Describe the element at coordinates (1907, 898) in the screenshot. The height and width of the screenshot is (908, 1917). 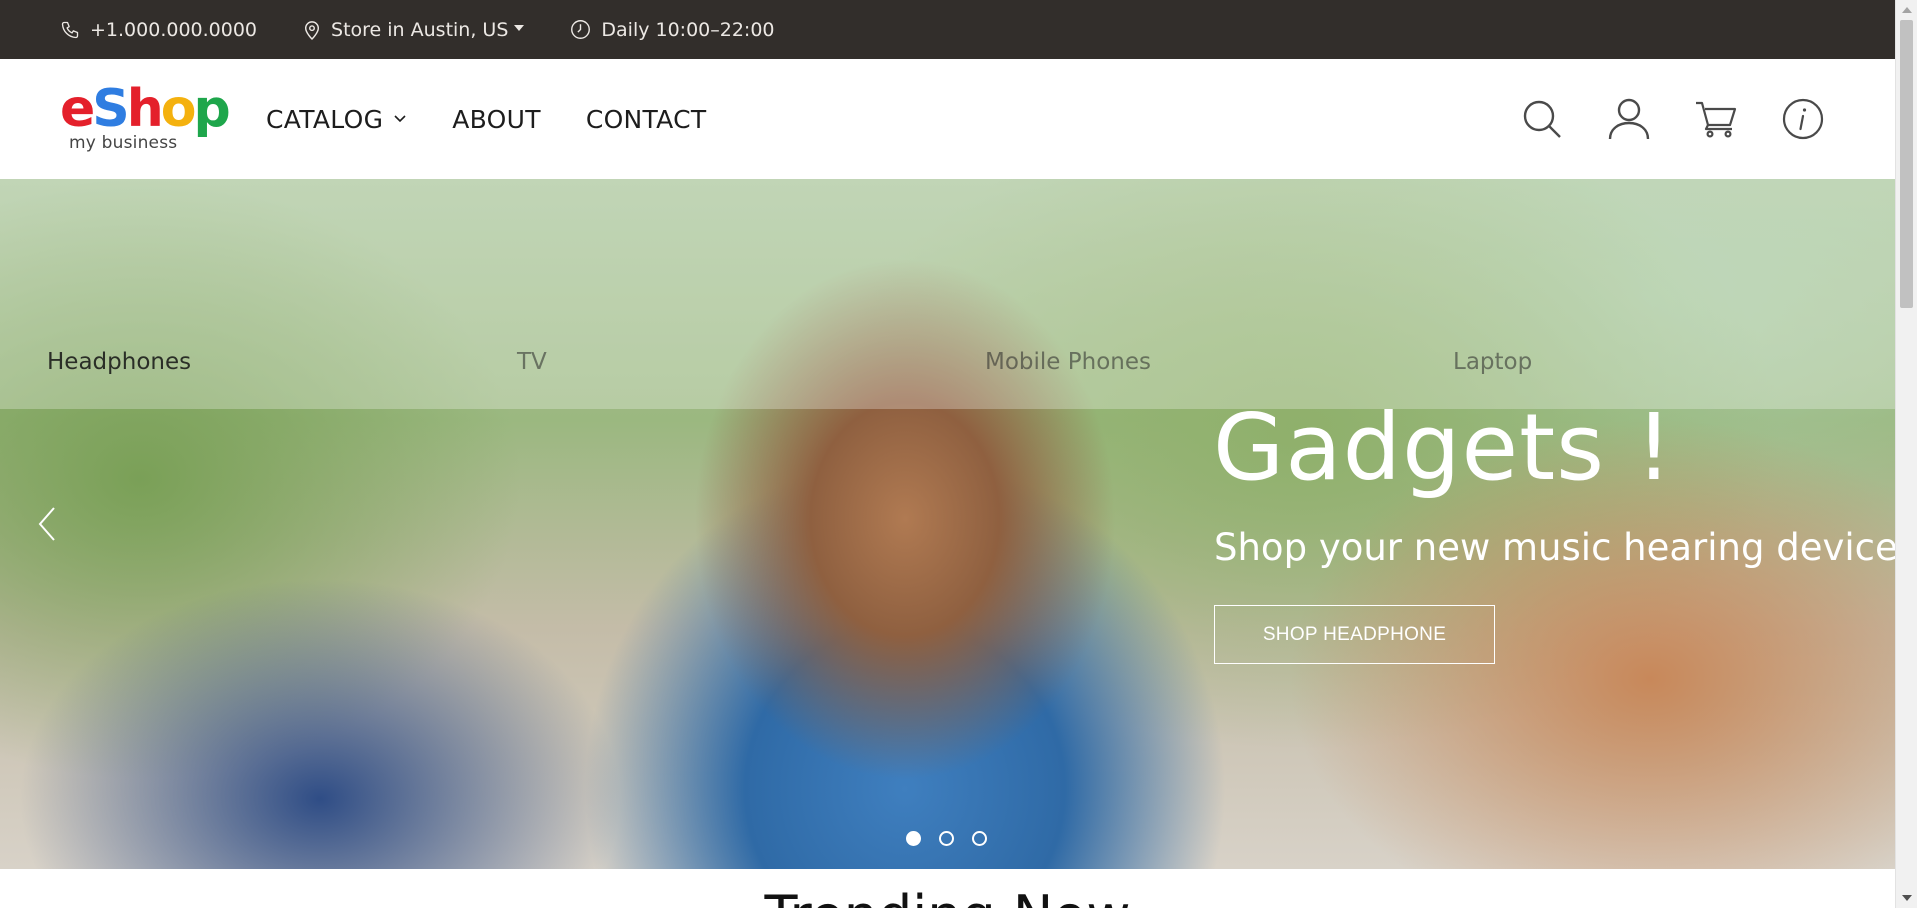
I see `scroll-down-arrow-icon` at that location.